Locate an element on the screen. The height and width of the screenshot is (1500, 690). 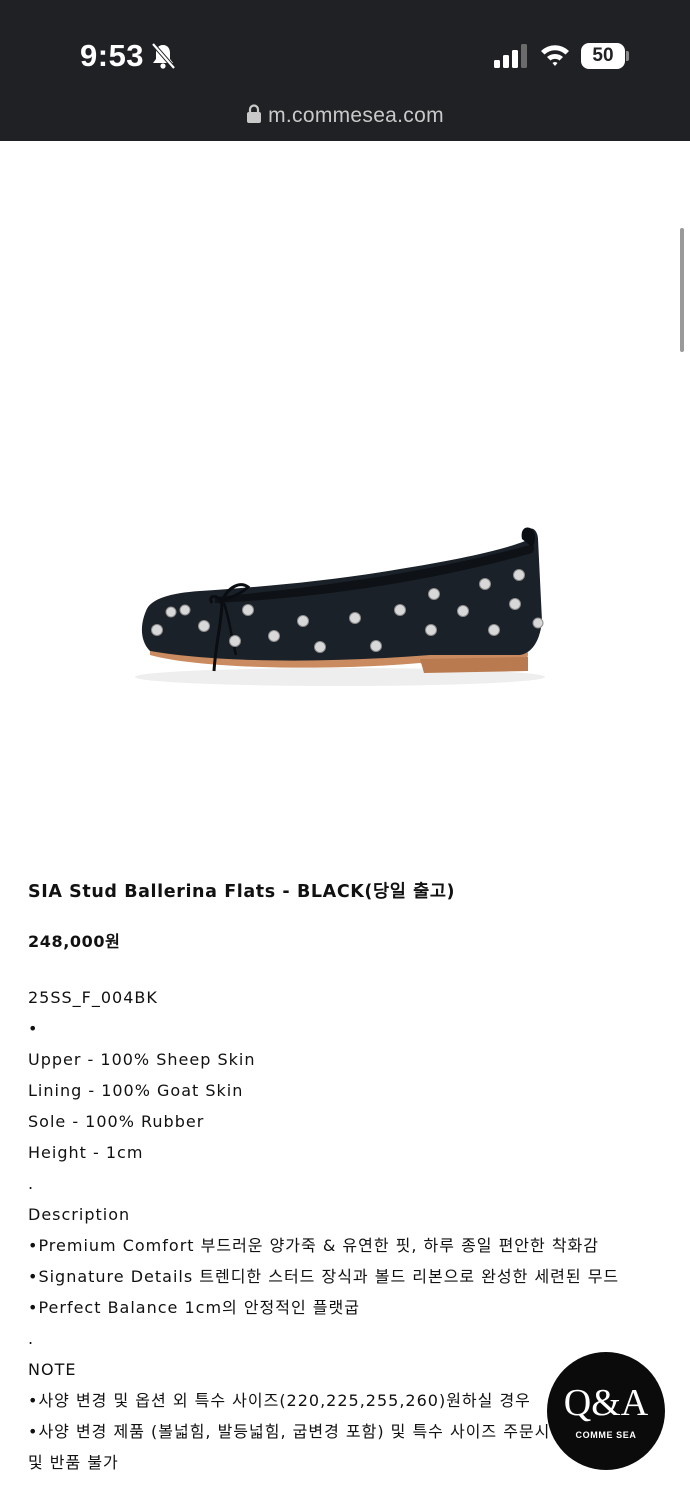
cellular-signal-icon is located at coordinates (510, 56).